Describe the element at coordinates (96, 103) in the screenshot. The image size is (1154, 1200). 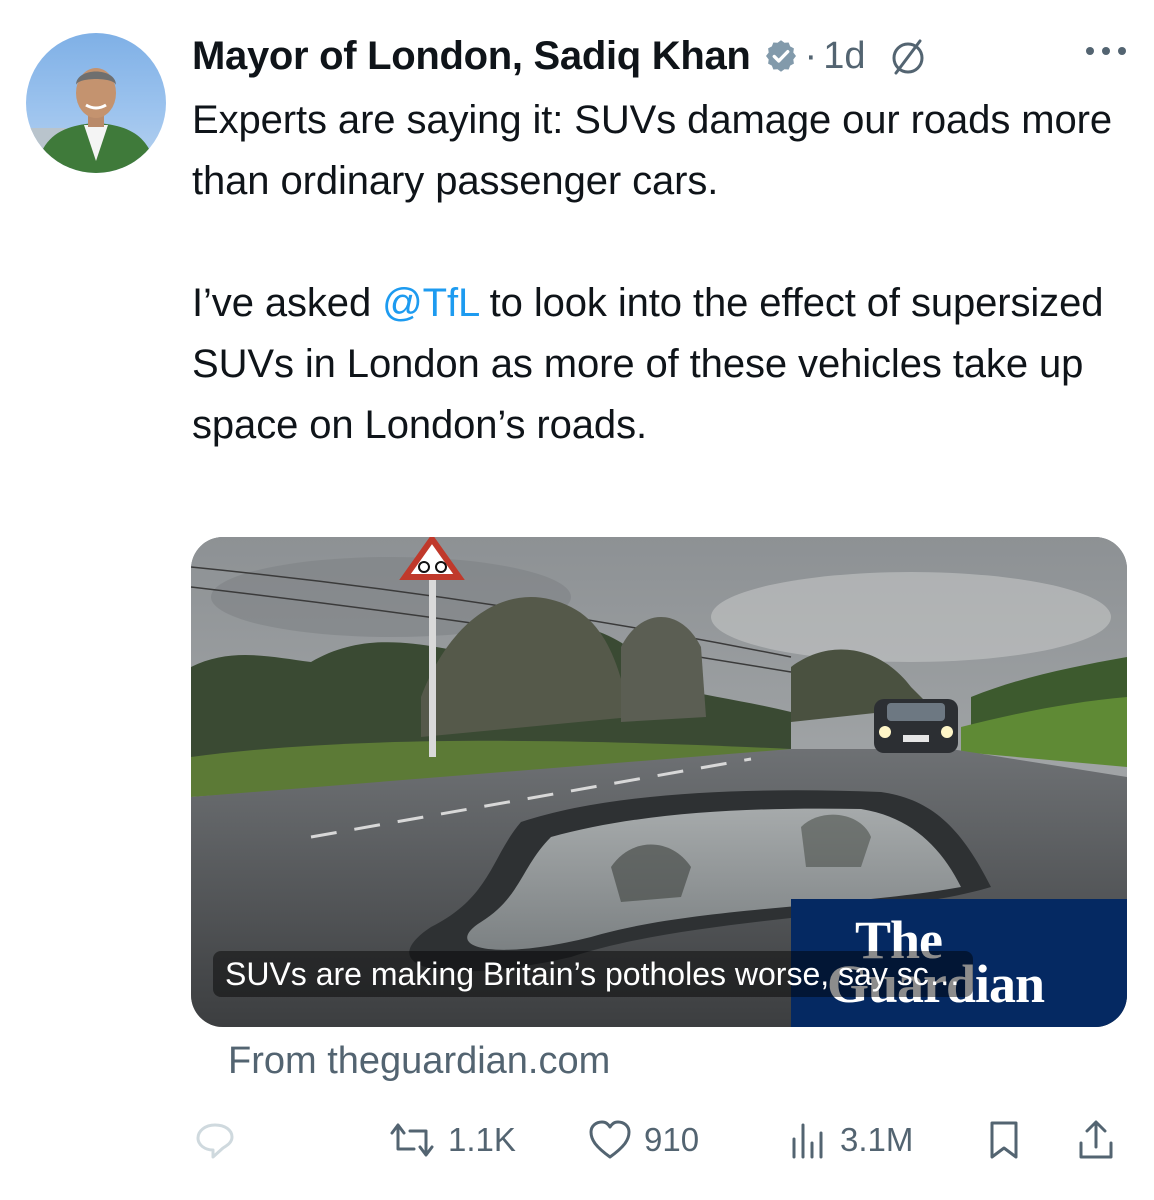
I see `author-avatar` at that location.